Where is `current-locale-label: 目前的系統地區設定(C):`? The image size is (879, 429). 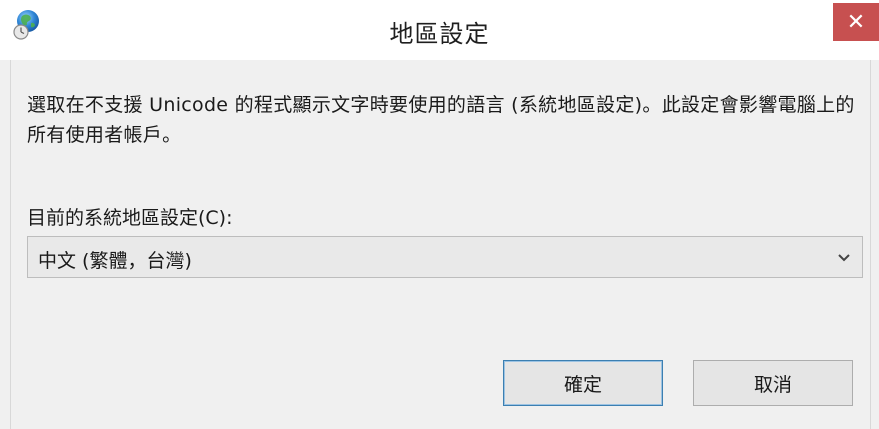 current-locale-label: 目前的系統地區設定(C): is located at coordinates (130, 218).